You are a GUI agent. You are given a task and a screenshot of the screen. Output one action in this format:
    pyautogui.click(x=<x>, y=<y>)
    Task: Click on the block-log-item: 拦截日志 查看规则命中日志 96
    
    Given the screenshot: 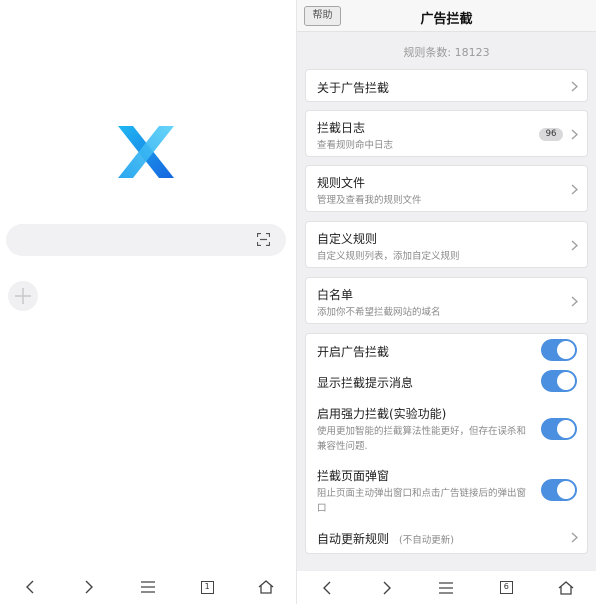 What is the action you would take?
    pyautogui.click(x=446, y=133)
    